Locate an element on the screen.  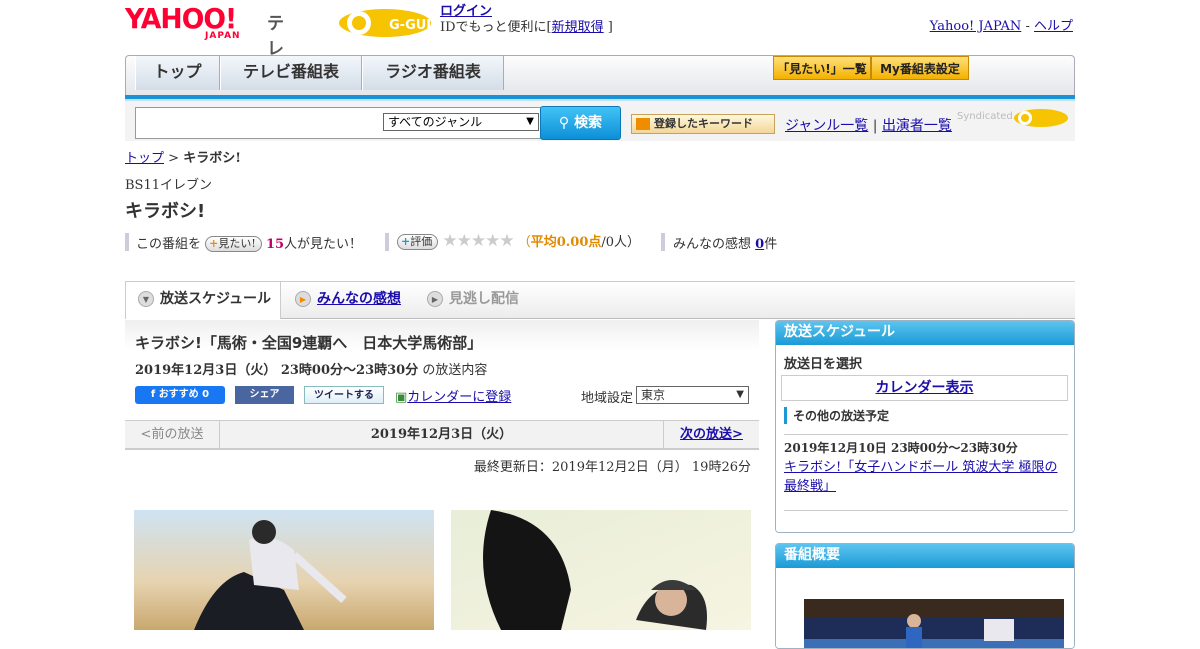
genre-select-value: すべてのジャンル is located at coordinates (435, 122).